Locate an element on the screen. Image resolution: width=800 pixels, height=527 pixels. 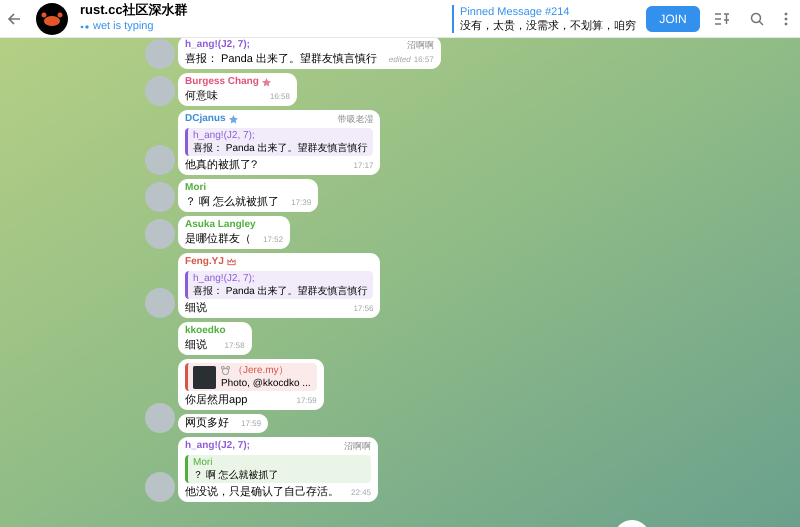
typing-dots-icon is located at coordinates (85, 26).